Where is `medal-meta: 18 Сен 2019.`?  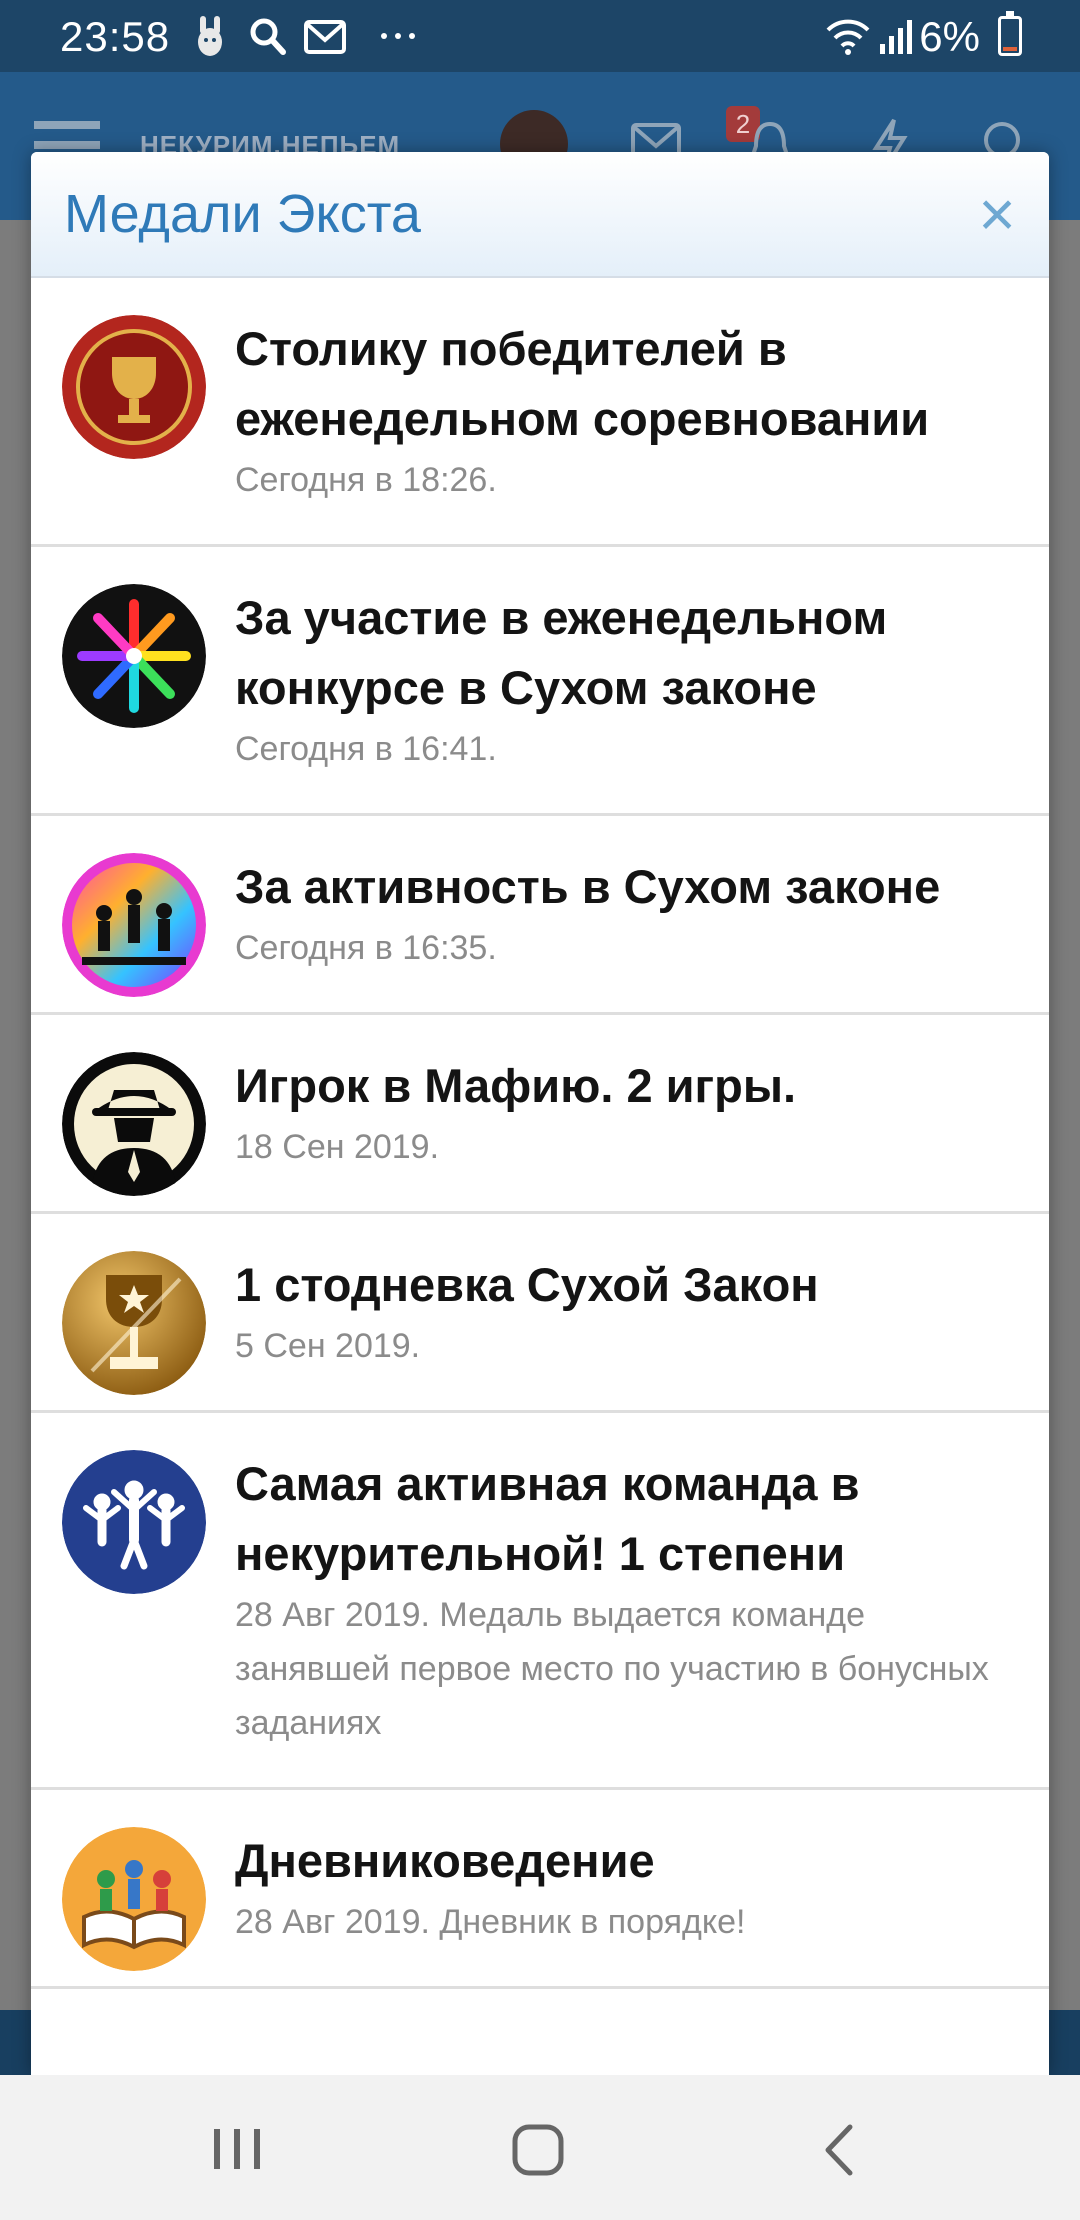
medal-meta: 18 Сен 2019. is located at coordinates (337, 1147).